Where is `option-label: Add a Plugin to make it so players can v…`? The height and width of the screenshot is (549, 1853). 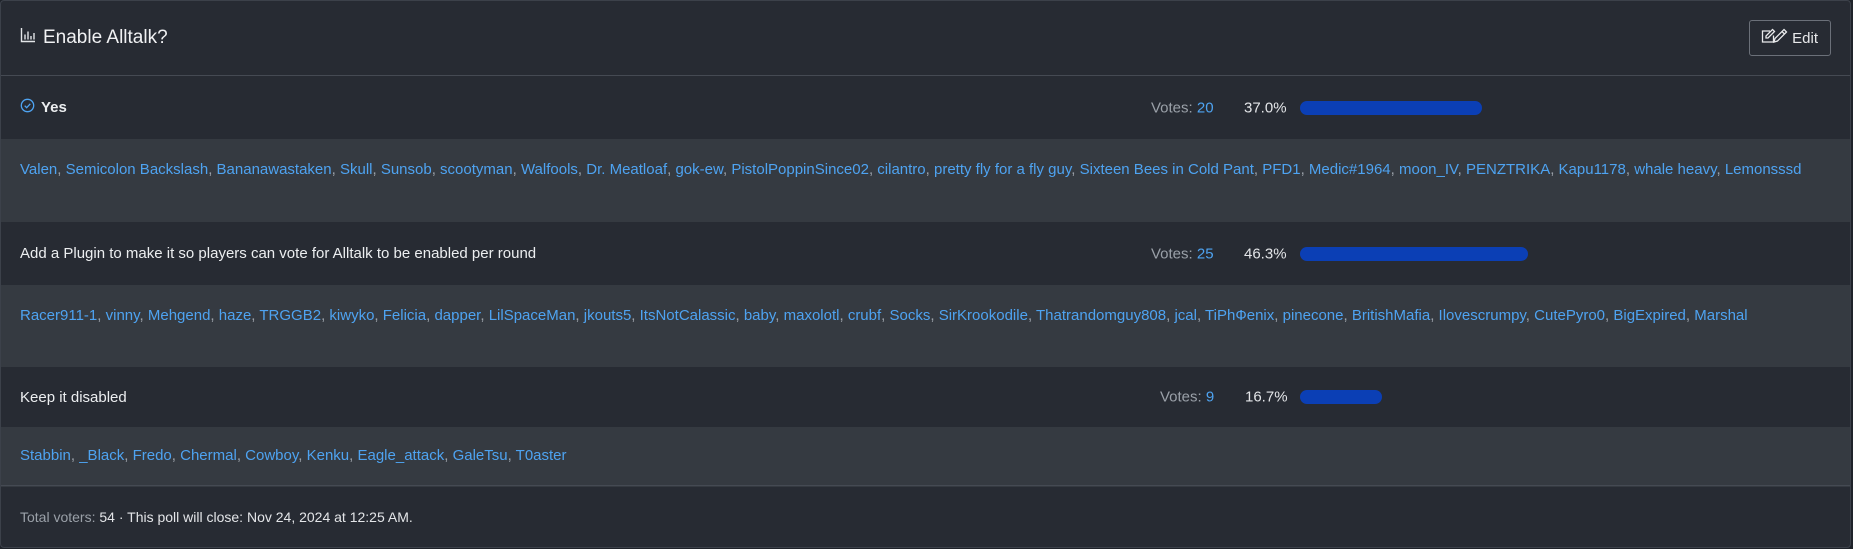
option-label: Add a Plugin to make it so players can v… is located at coordinates (278, 253).